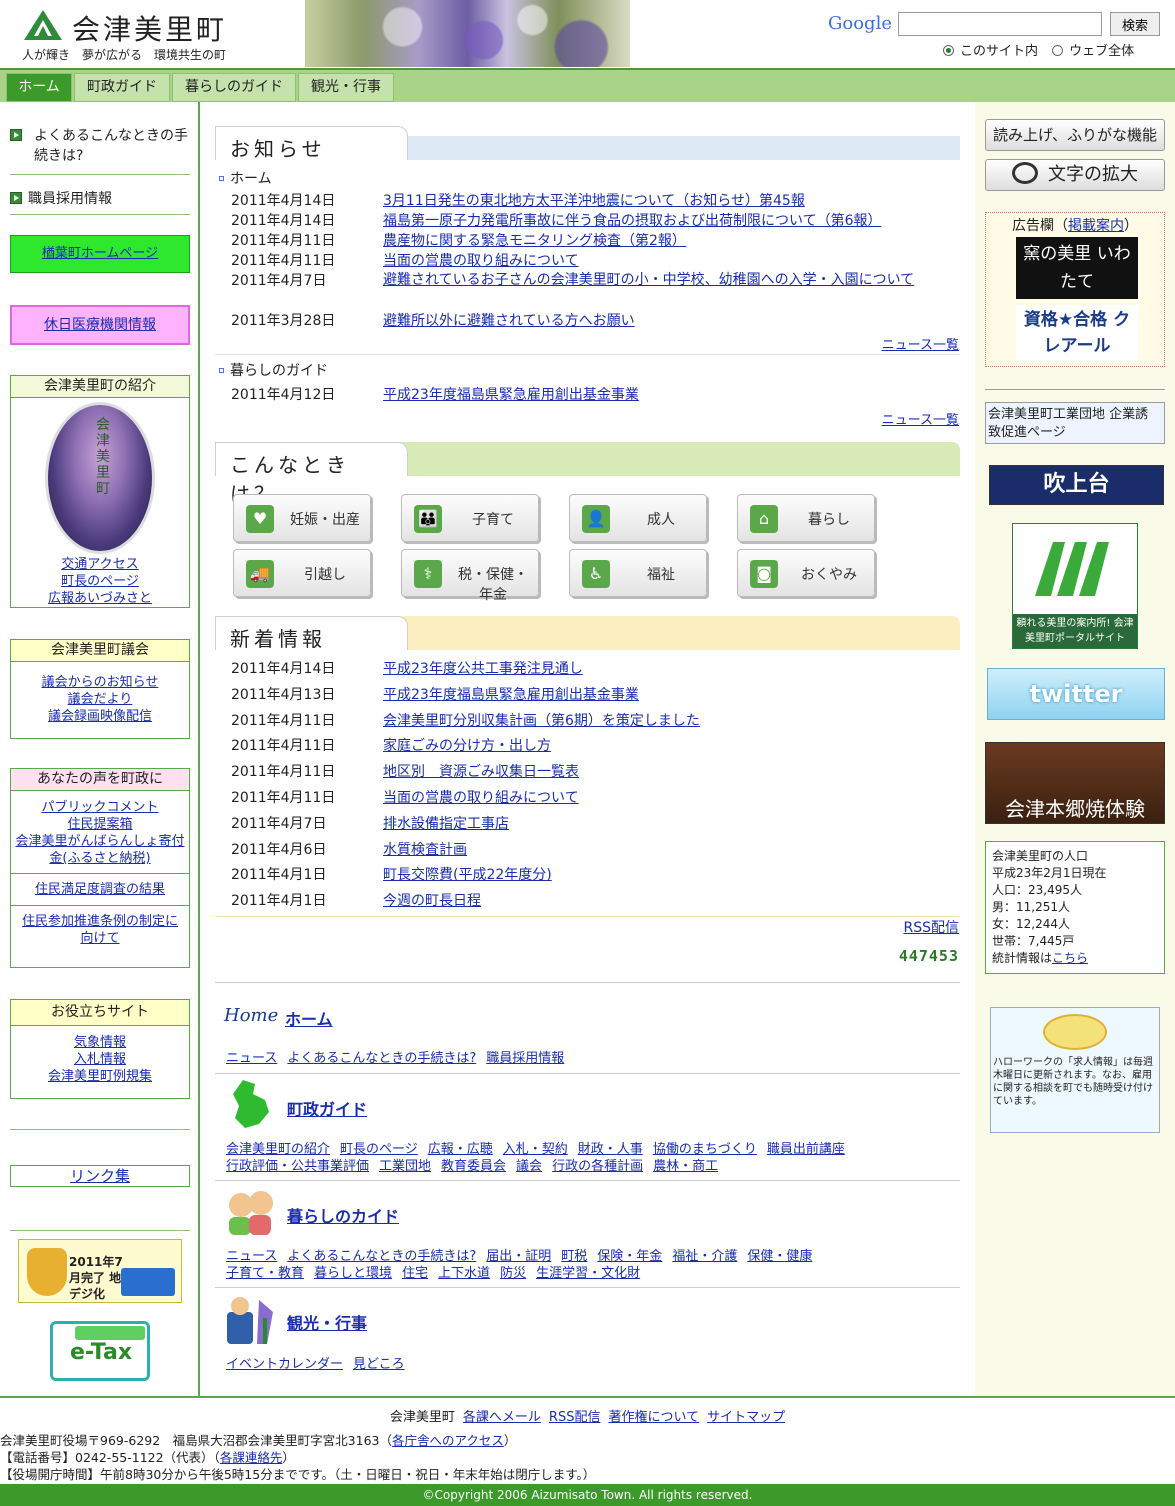 The width and height of the screenshot is (1175, 1506). What do you see at coordinates (632, 221) in the screenshot?
I see `notice-link: 福島第一原子力発電所事故に伴う食品の摂取および出荷制限について（第6報）` at bounding box center [632, 221].